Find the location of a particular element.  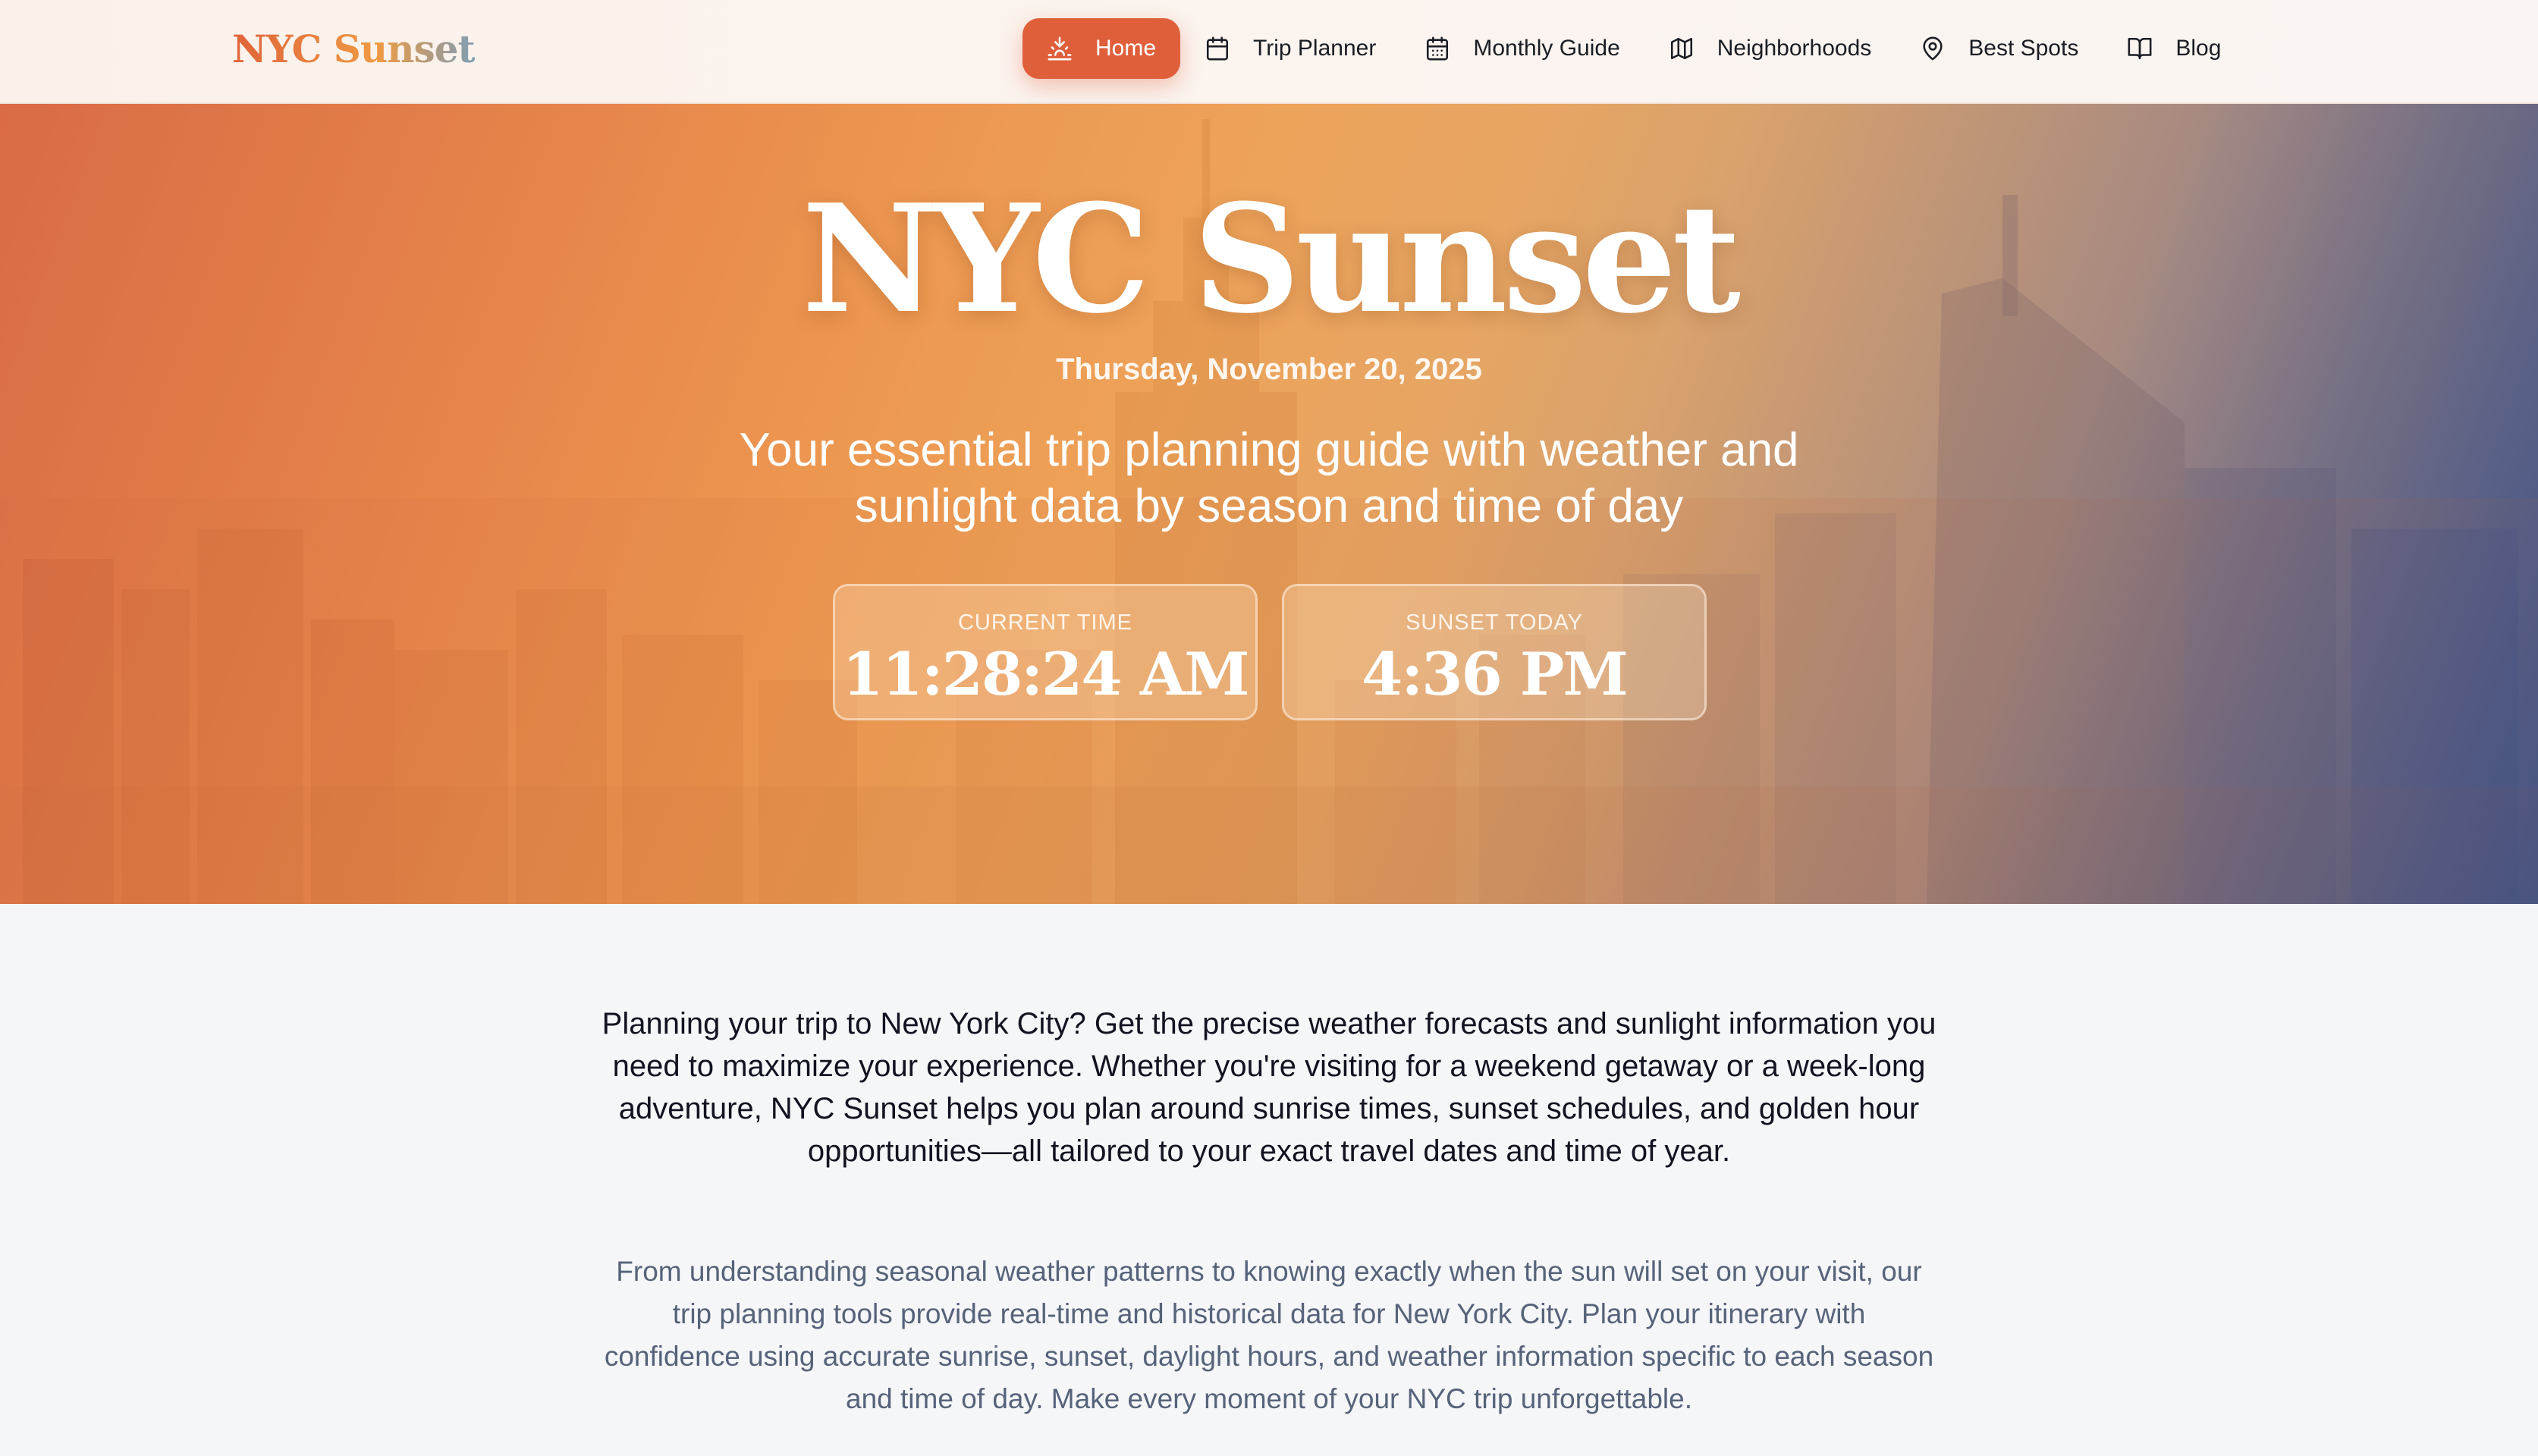

sunset-today-card: SUNSET TODAY 4:36 PM is located at coordinates (1494, 652).